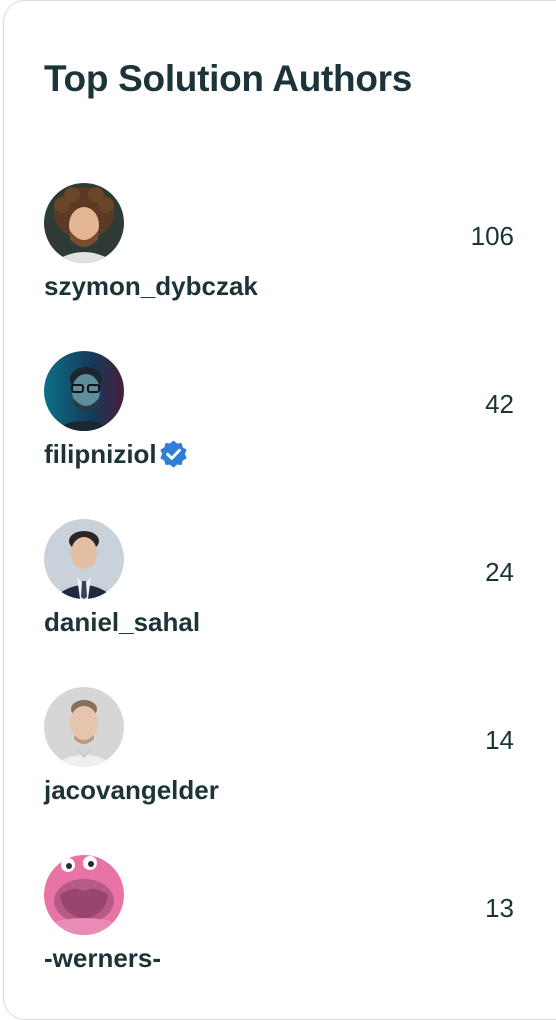 The width and height of the screenshot is (556, 1020). What do you see at coordinates (151, 286) in the screenshot?
I see `author-username: szymon_dybczak` at bounding box center [151, 286].